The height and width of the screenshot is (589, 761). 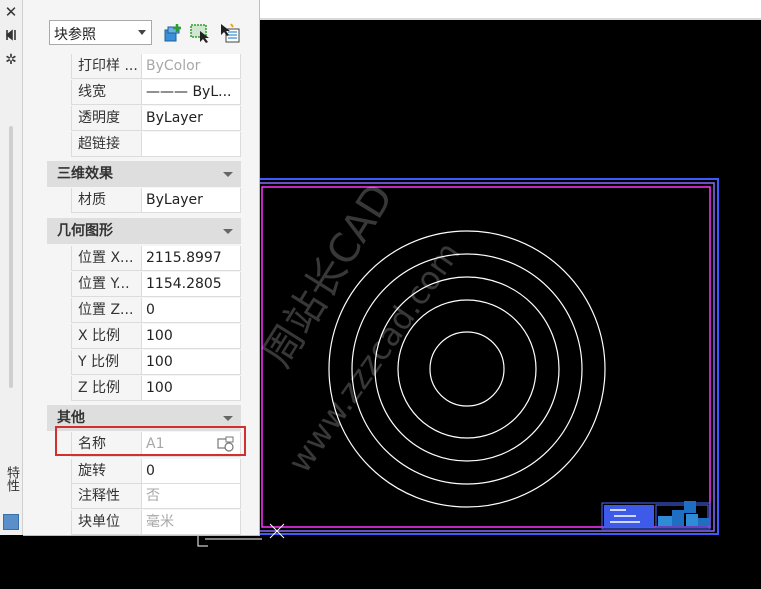 What do you see at coordinates (106, 200) in the screenshot?
I see `property-label: 材质` at bounding box center [106, 200].